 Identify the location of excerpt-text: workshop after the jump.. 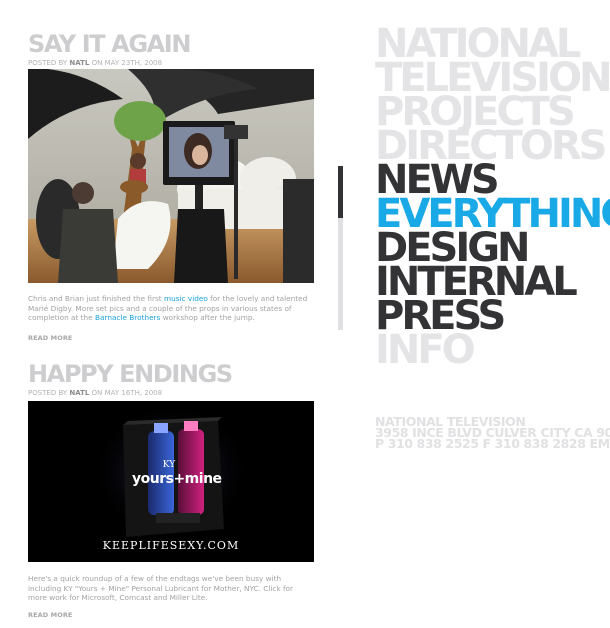
(207, 317).